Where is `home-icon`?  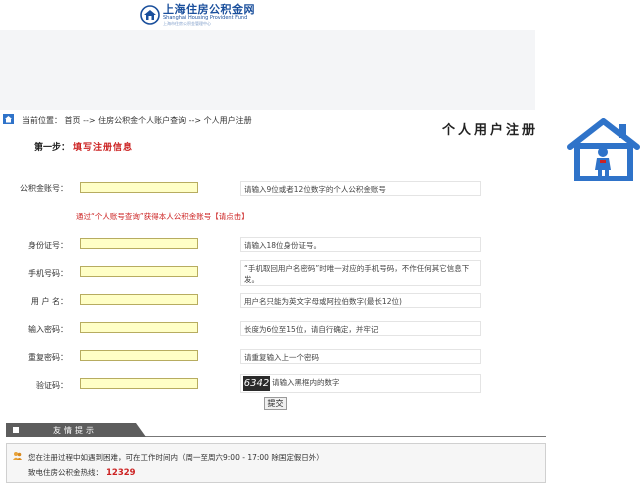
home-icon is located at coordinates (8, 119).